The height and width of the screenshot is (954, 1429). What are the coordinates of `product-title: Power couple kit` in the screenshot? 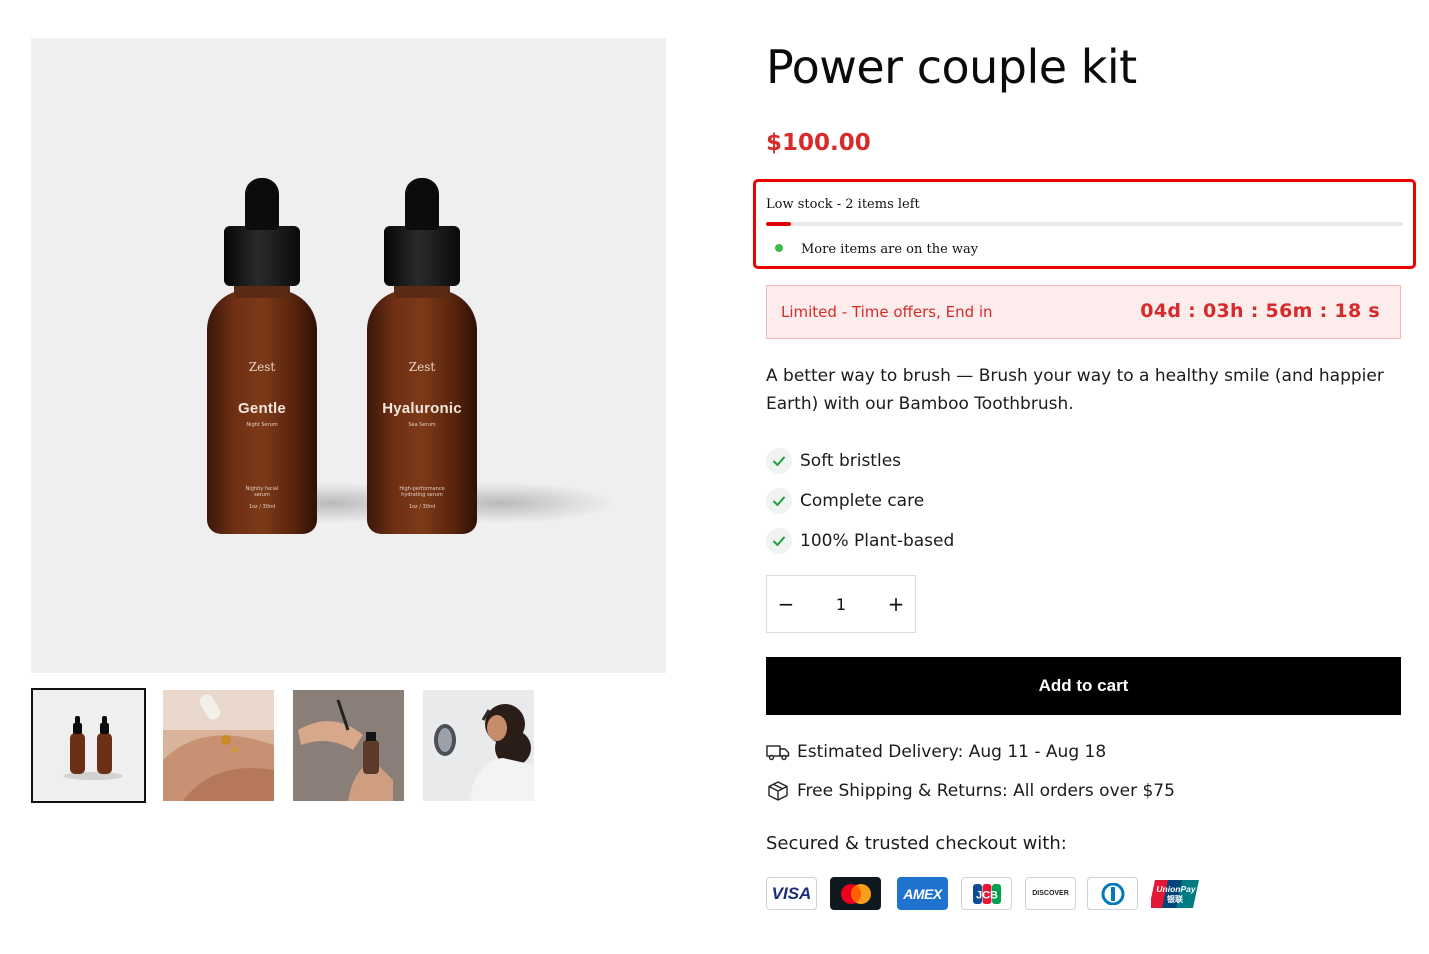 It's located at (951, 67).